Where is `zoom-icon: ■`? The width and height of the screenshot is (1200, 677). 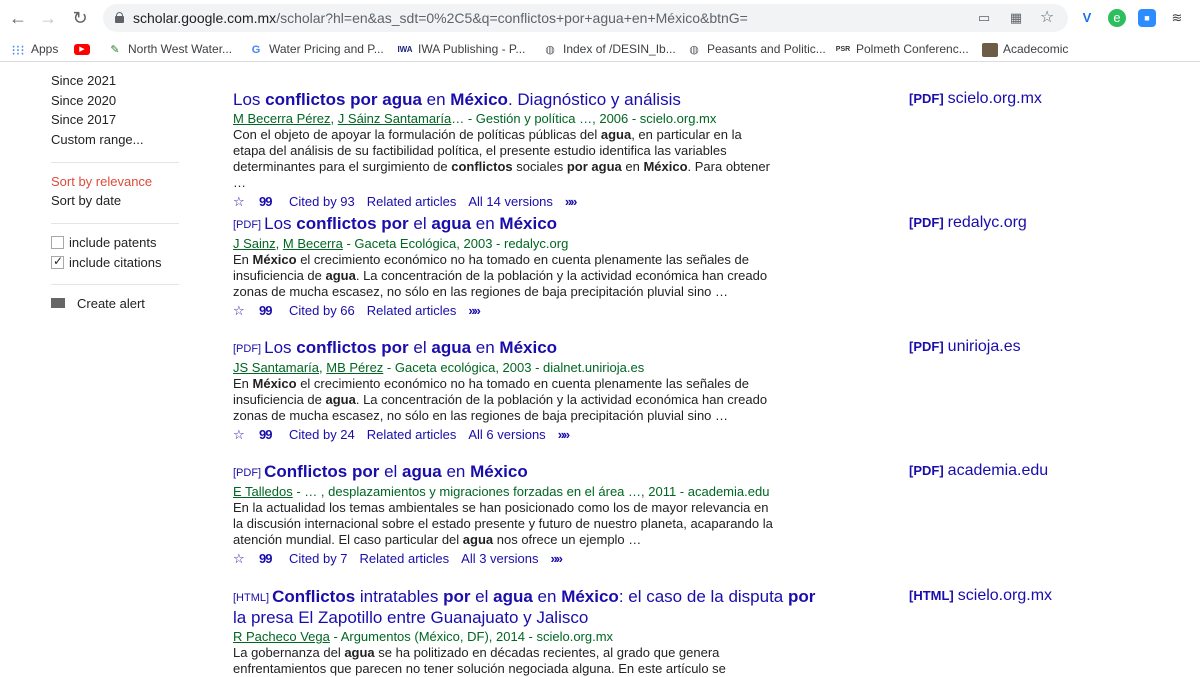
zoom-icon: ■ is located at coordinates (1147, 18).